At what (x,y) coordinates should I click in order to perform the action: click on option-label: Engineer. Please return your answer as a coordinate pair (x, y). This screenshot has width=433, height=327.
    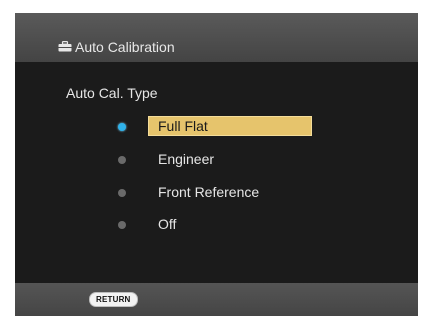
    Looking at the image, I should click on (186, 159).